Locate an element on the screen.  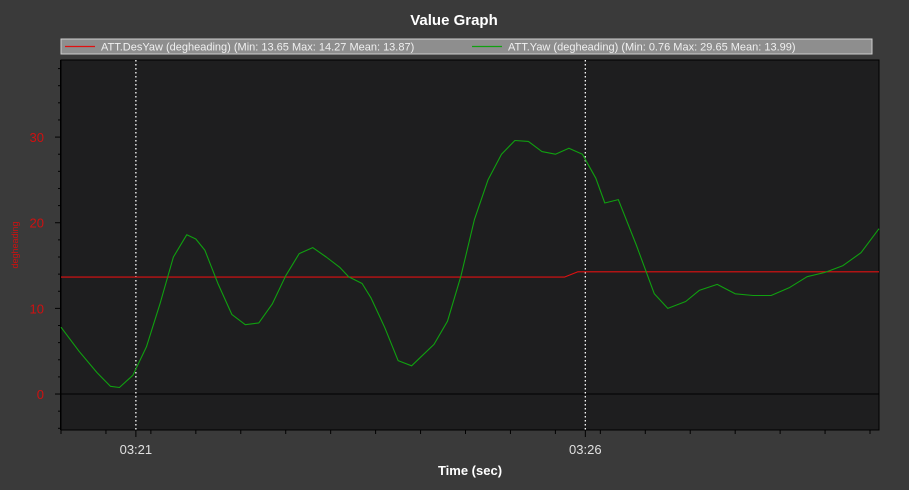
y-tick-label: 20 is located at coordinates (37, 223).